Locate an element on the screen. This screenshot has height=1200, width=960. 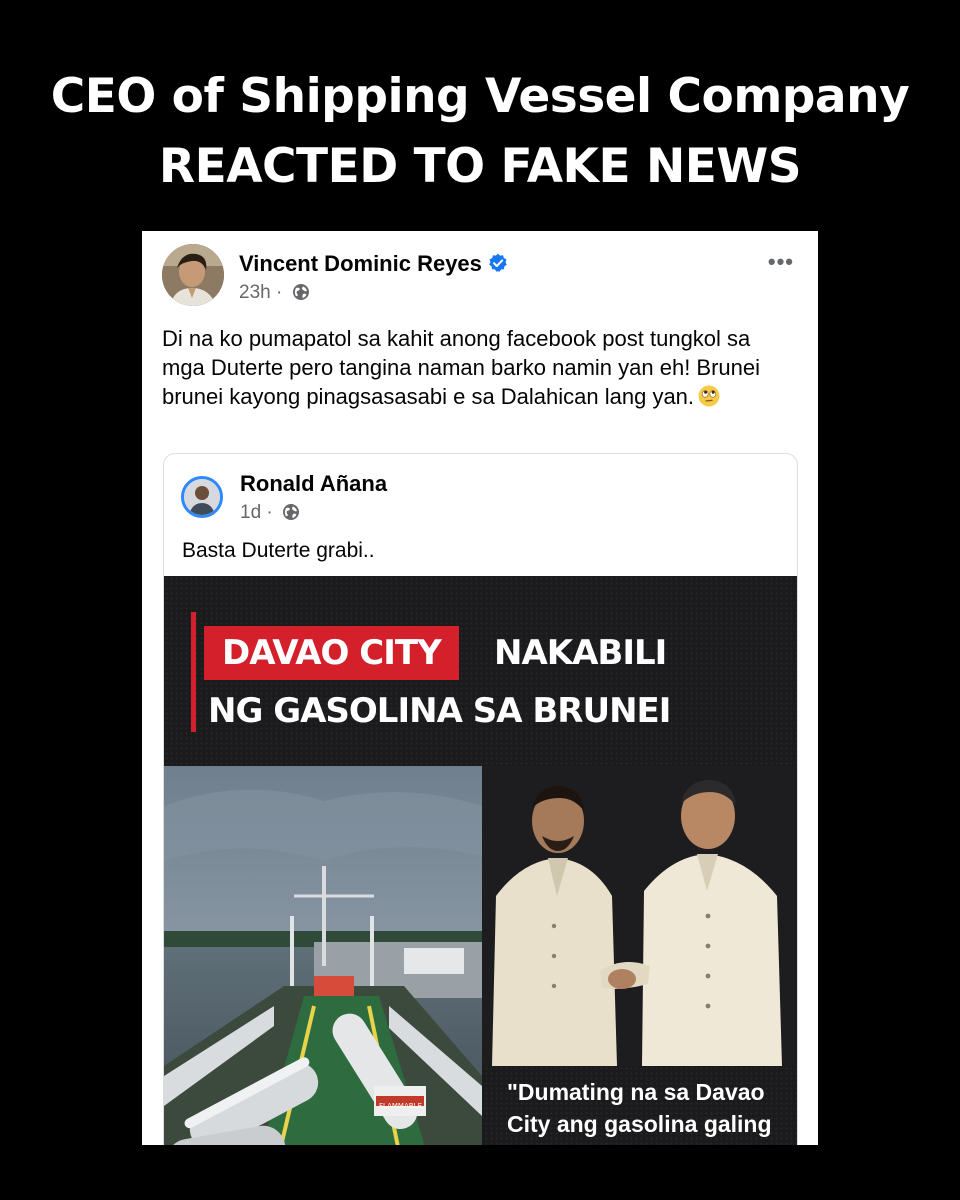
post-time: 23h is located at coordinates (255, 292).